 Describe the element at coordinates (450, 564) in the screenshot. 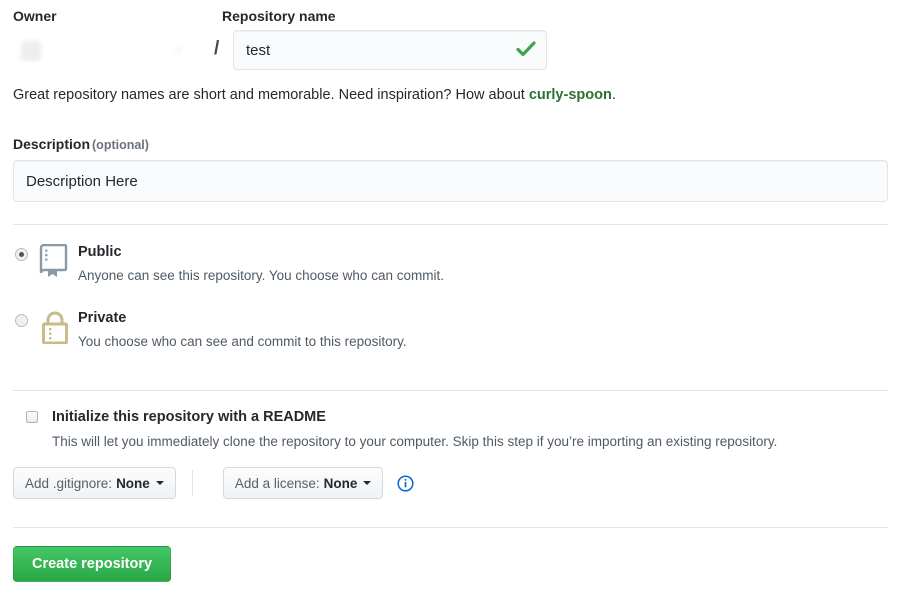

I see `submit-row: Create repository` at that location.